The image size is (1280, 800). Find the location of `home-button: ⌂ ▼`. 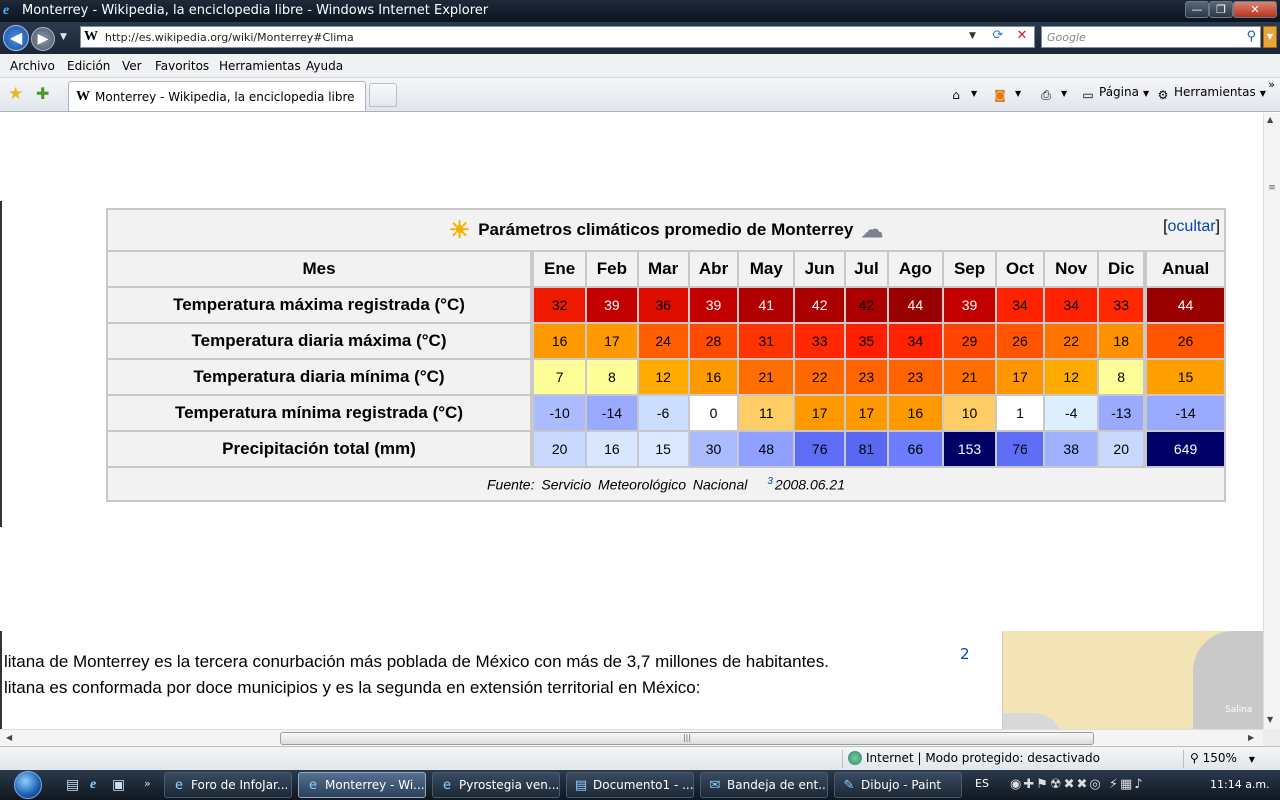

home-button: ⌂ ▼ is located at coordinates (962, 94).